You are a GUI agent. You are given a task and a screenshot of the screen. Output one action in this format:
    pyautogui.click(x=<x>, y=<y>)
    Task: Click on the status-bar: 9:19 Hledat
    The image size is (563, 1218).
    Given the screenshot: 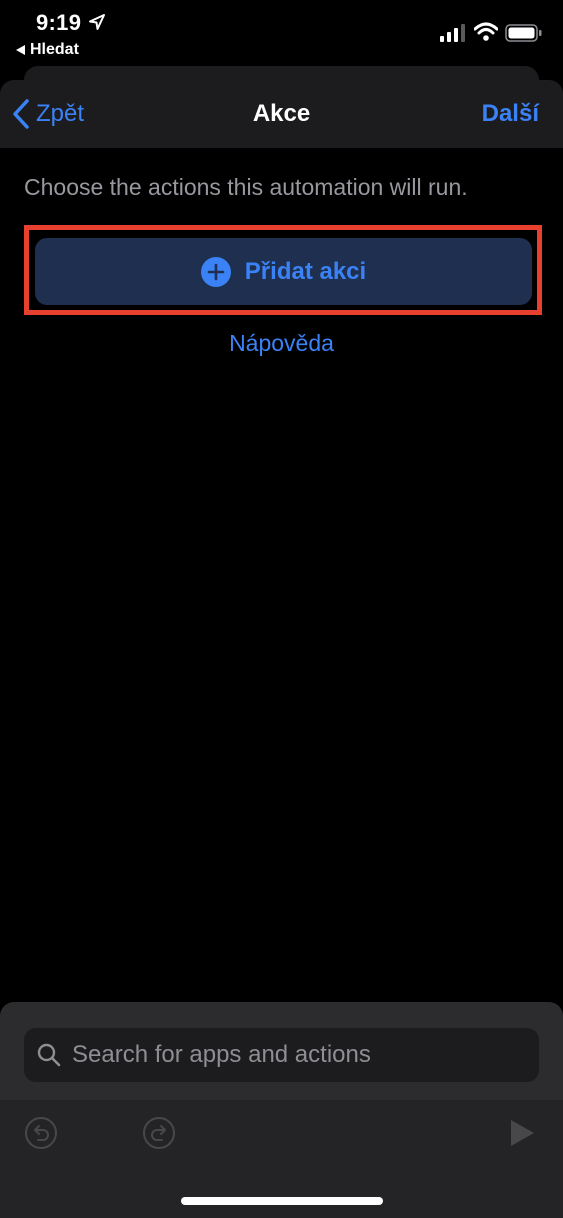 What is the action you would take?
    pyautogui.click(x=281, y=31)
    